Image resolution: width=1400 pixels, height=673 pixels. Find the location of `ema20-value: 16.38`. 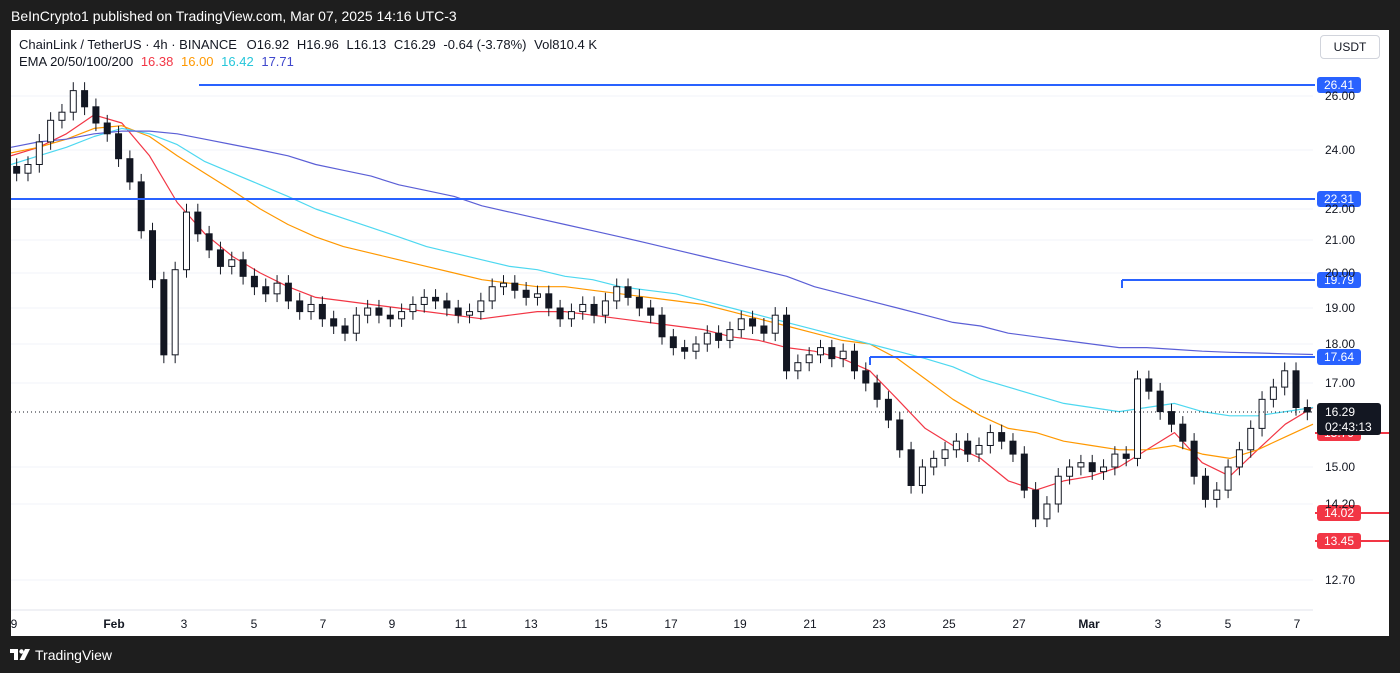

ema20-value: 16.38 is located at coordinates (157, 61).